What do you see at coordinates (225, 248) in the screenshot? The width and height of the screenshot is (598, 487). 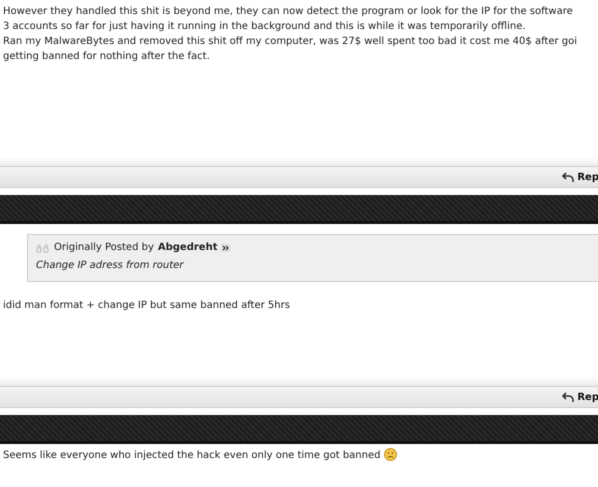 I see `view-post-icon` at bounding box center [225, 248].